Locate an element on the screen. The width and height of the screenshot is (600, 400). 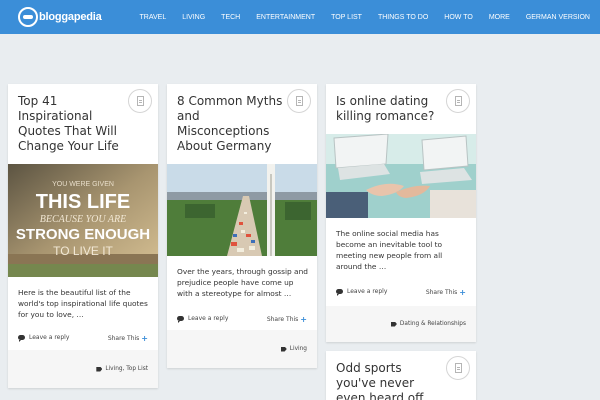
dating-image is located at coordinates (401, 176).